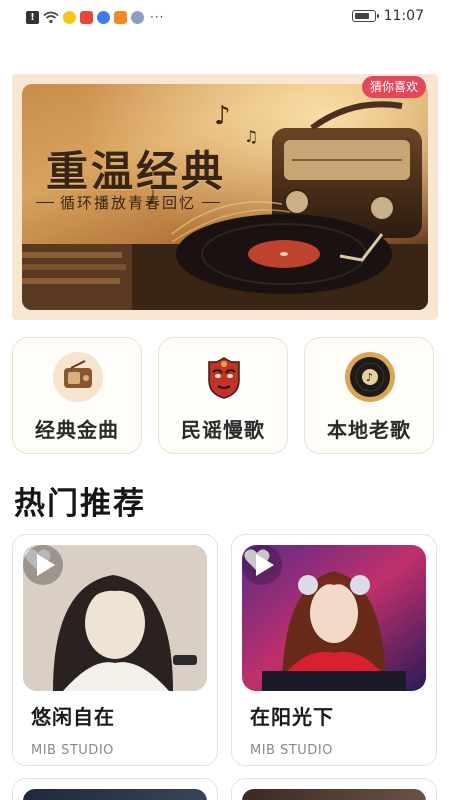  Describe the element at coordinates (80, 504) in the screenshot. I see `section-title: 热门推荐` at that location.